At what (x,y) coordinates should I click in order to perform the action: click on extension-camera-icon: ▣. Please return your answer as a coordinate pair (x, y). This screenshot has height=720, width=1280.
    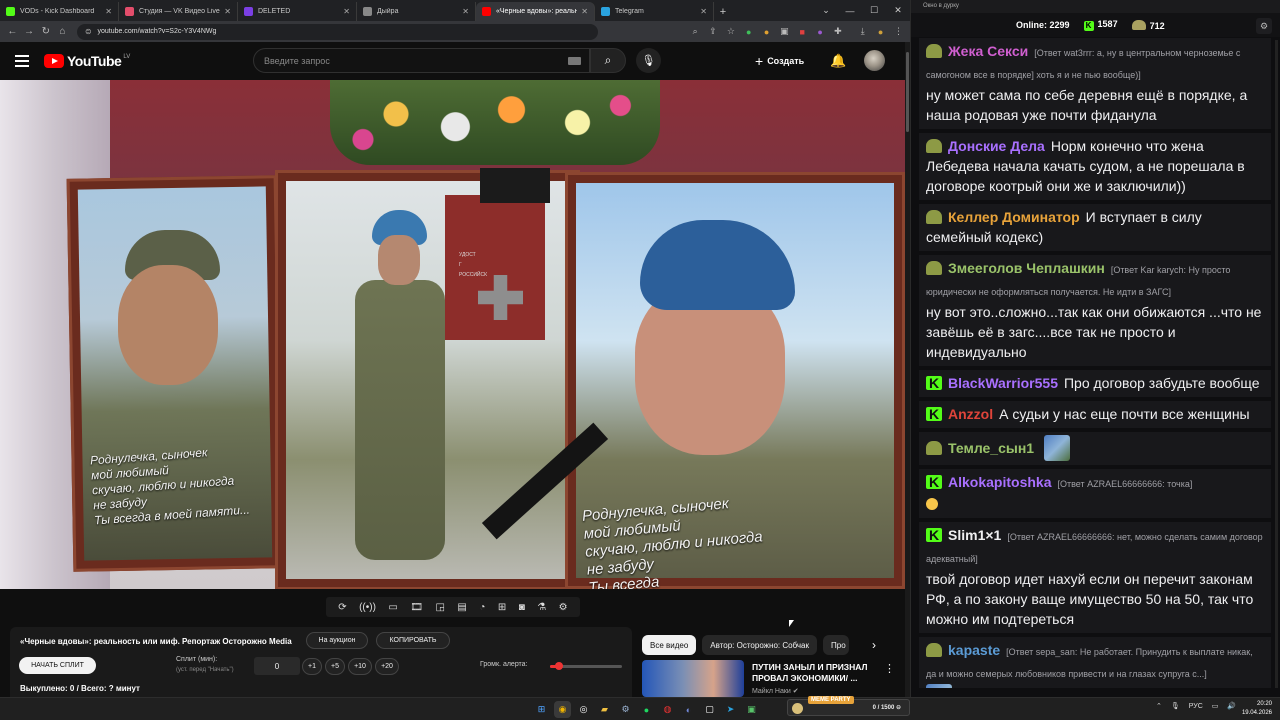
    Looking at the image, I should click on (784, 32).